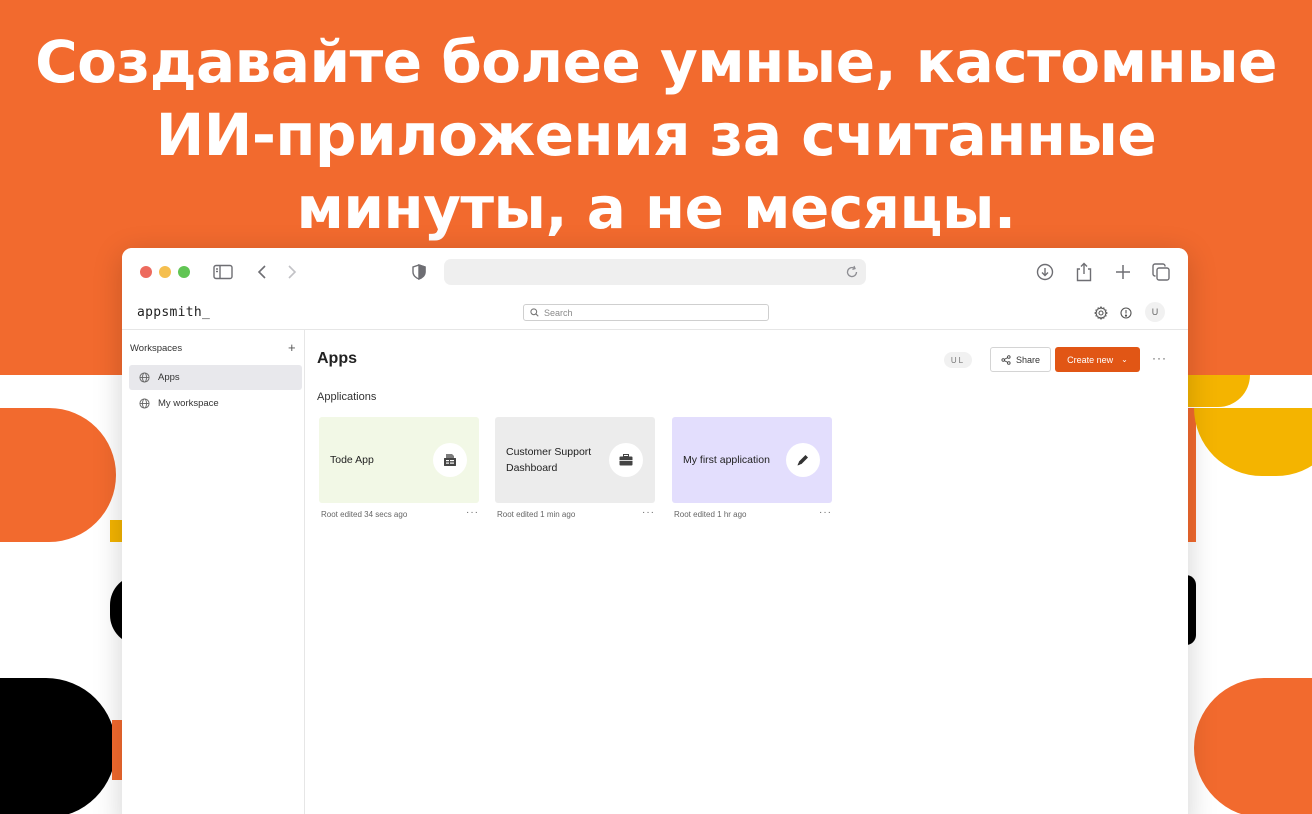 This screenshot has width=1312, height=814. I want to click on address-bar, so click(655, 272).